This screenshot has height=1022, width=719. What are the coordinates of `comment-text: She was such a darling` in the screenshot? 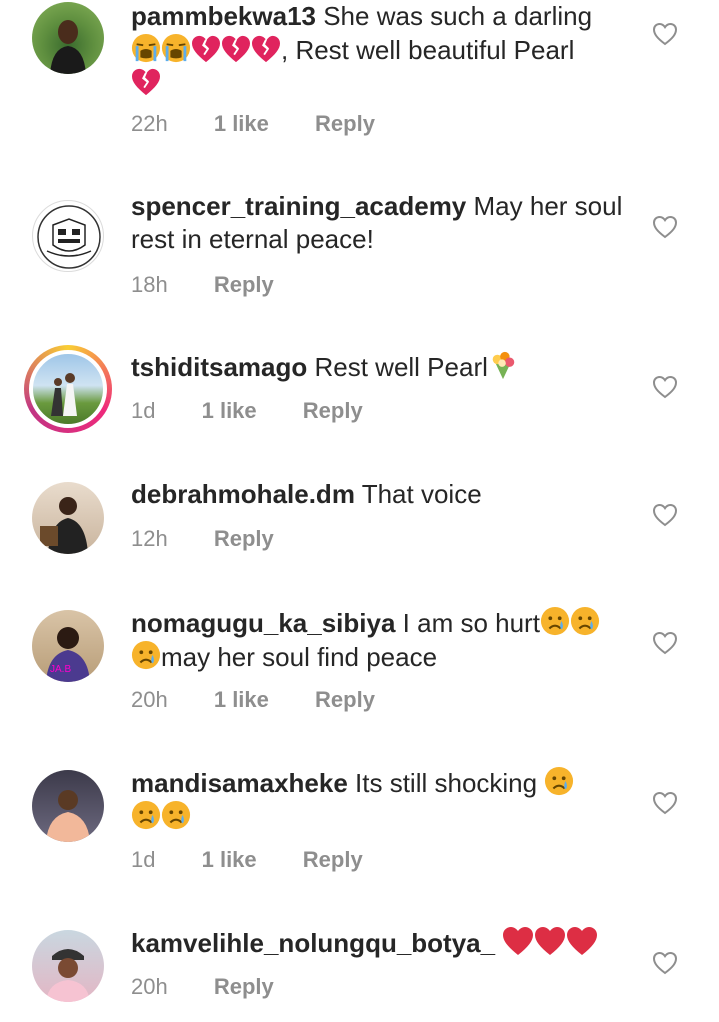 It's located at (458, 16).